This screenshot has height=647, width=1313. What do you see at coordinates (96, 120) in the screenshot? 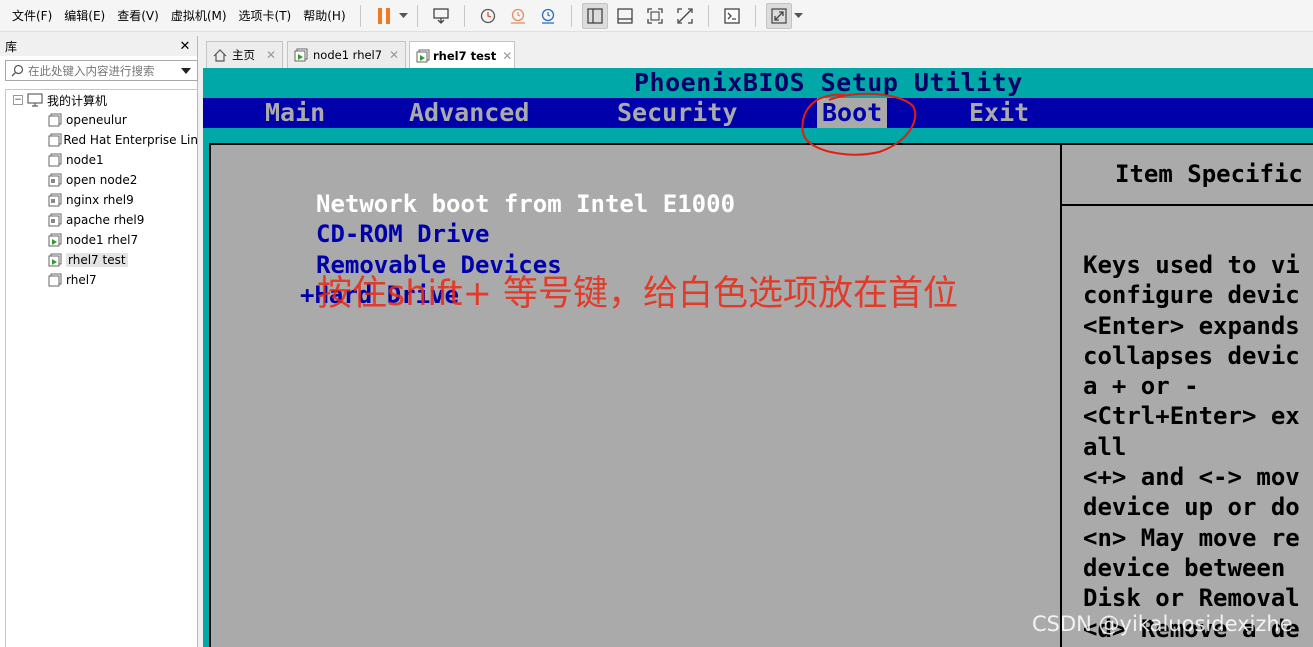
I see `vm-label: openeulur` at bounding box center [96, 120].